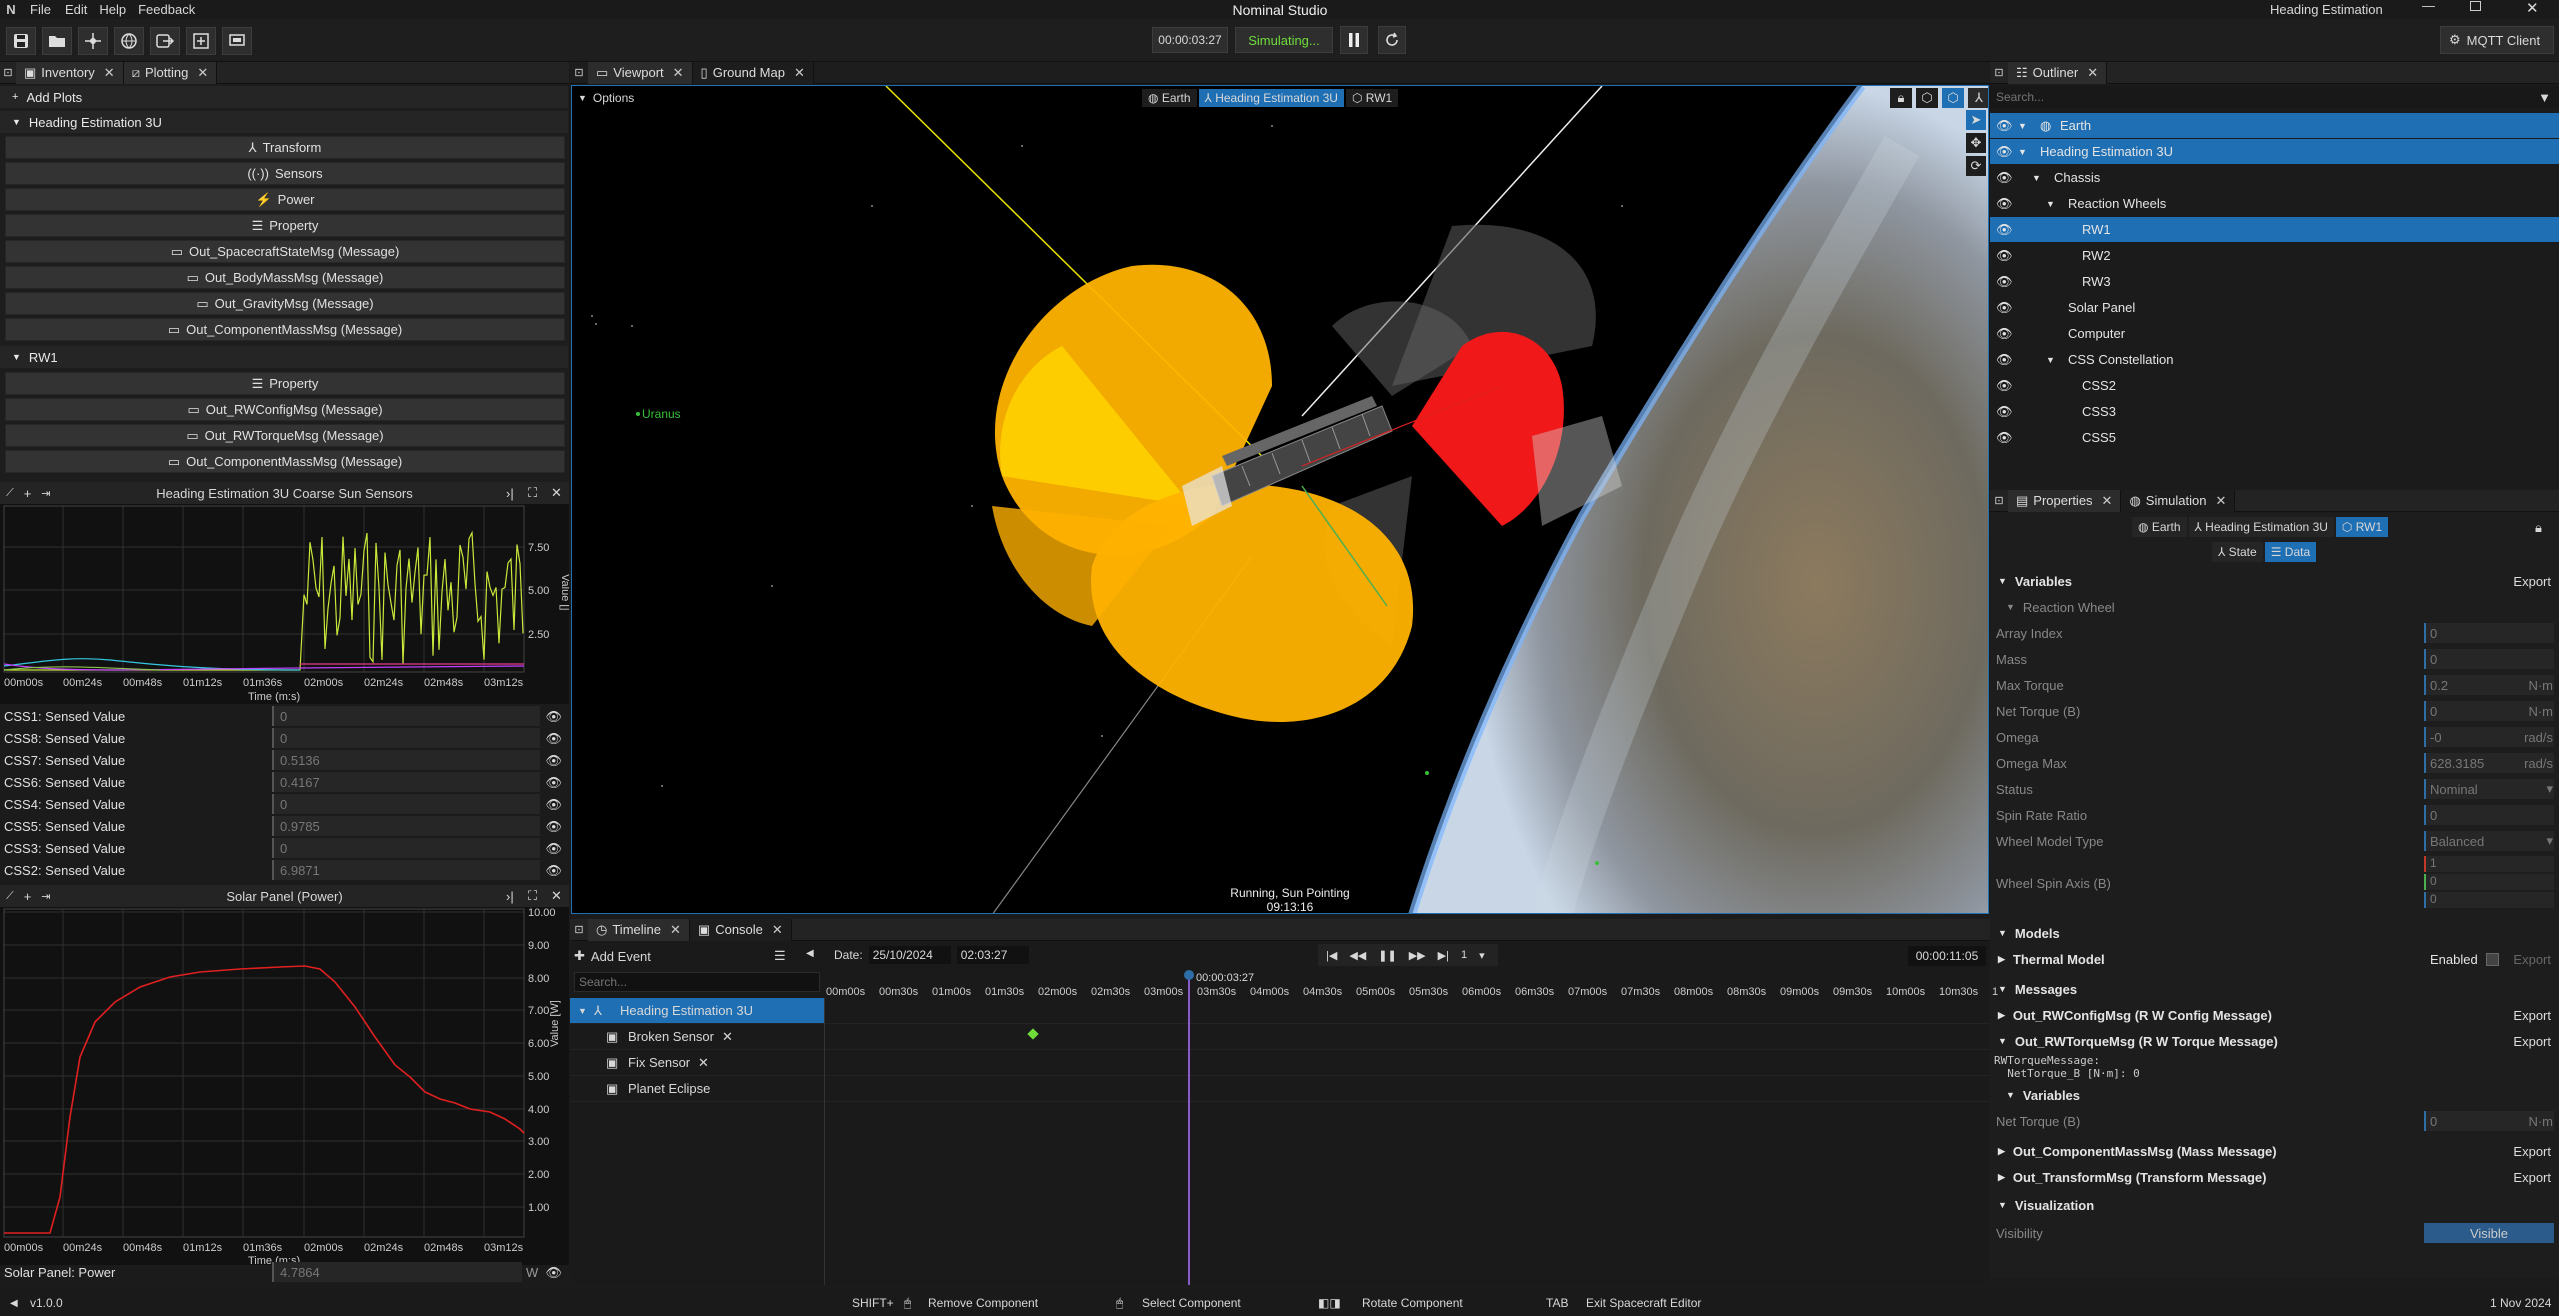 This screenshot has width=2559, height=1316. What do you see at coordinates (2544, 97) in the screenshot?
I see `filter-icon: ▼` at bounding box center [2544, 97].